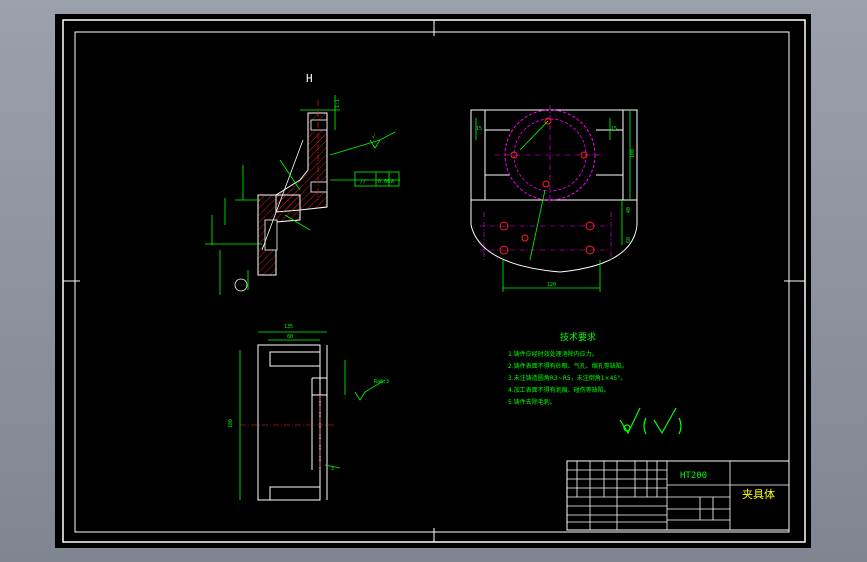 Image resolution: width=867 pixels, height=562 pixels. Describe the element at coordinates (629, 210) in the screenshot. I see `svg-text: 40` at that location.